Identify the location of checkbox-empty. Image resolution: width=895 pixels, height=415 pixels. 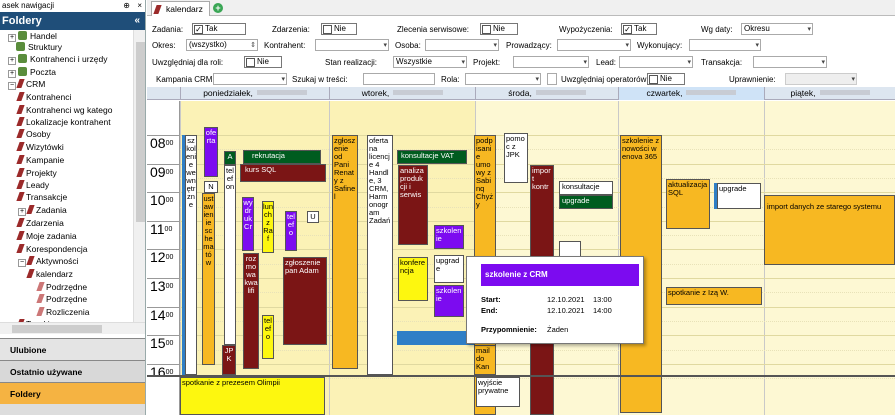
(552, 79).